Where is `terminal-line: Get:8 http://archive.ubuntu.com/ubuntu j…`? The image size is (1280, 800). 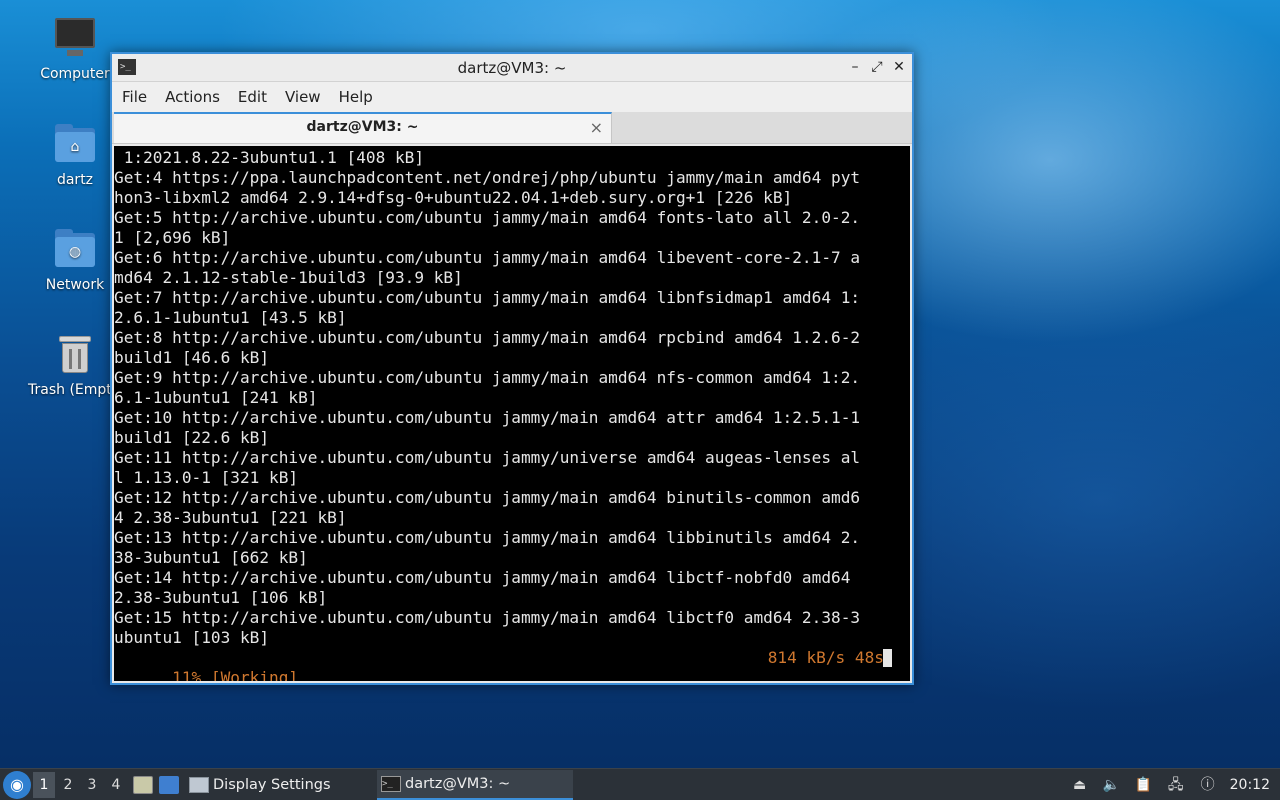 terminal-line: Get:8 http://archive.ubuntu.com/ubuntu j… is located at coordinates (487, 337).